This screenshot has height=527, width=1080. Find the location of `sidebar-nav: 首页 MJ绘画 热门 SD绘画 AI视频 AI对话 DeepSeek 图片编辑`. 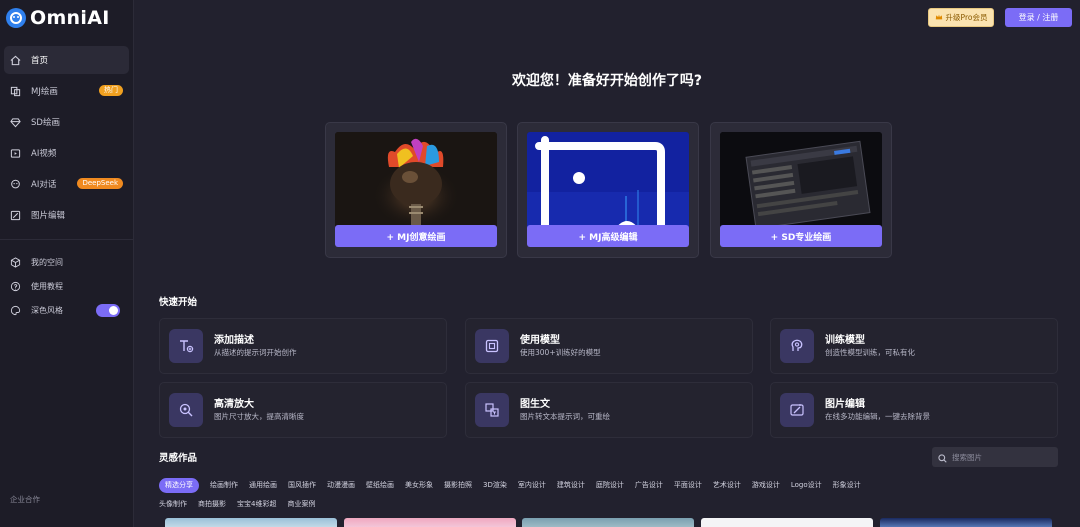

sidebar-nav: 首页 MJ绘画 热门 SD绘画 AI视频 AI对话 DeepSeek 图片编辑 is located at coordinates (66, 137).